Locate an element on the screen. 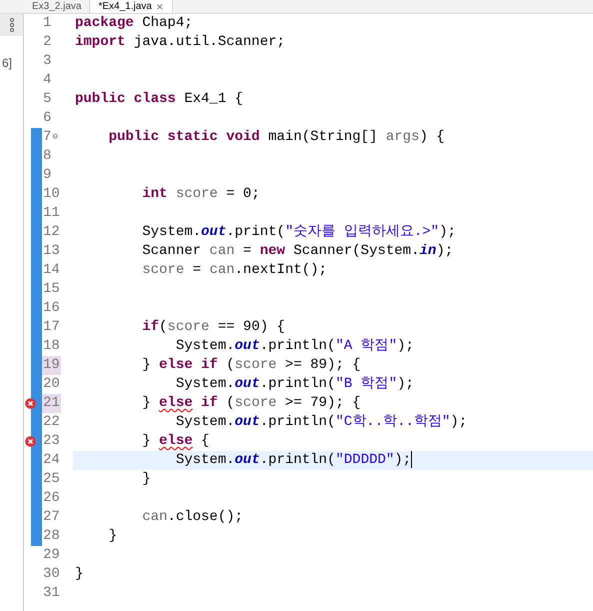  line-number: 8 is located at coordinates (47, 156).